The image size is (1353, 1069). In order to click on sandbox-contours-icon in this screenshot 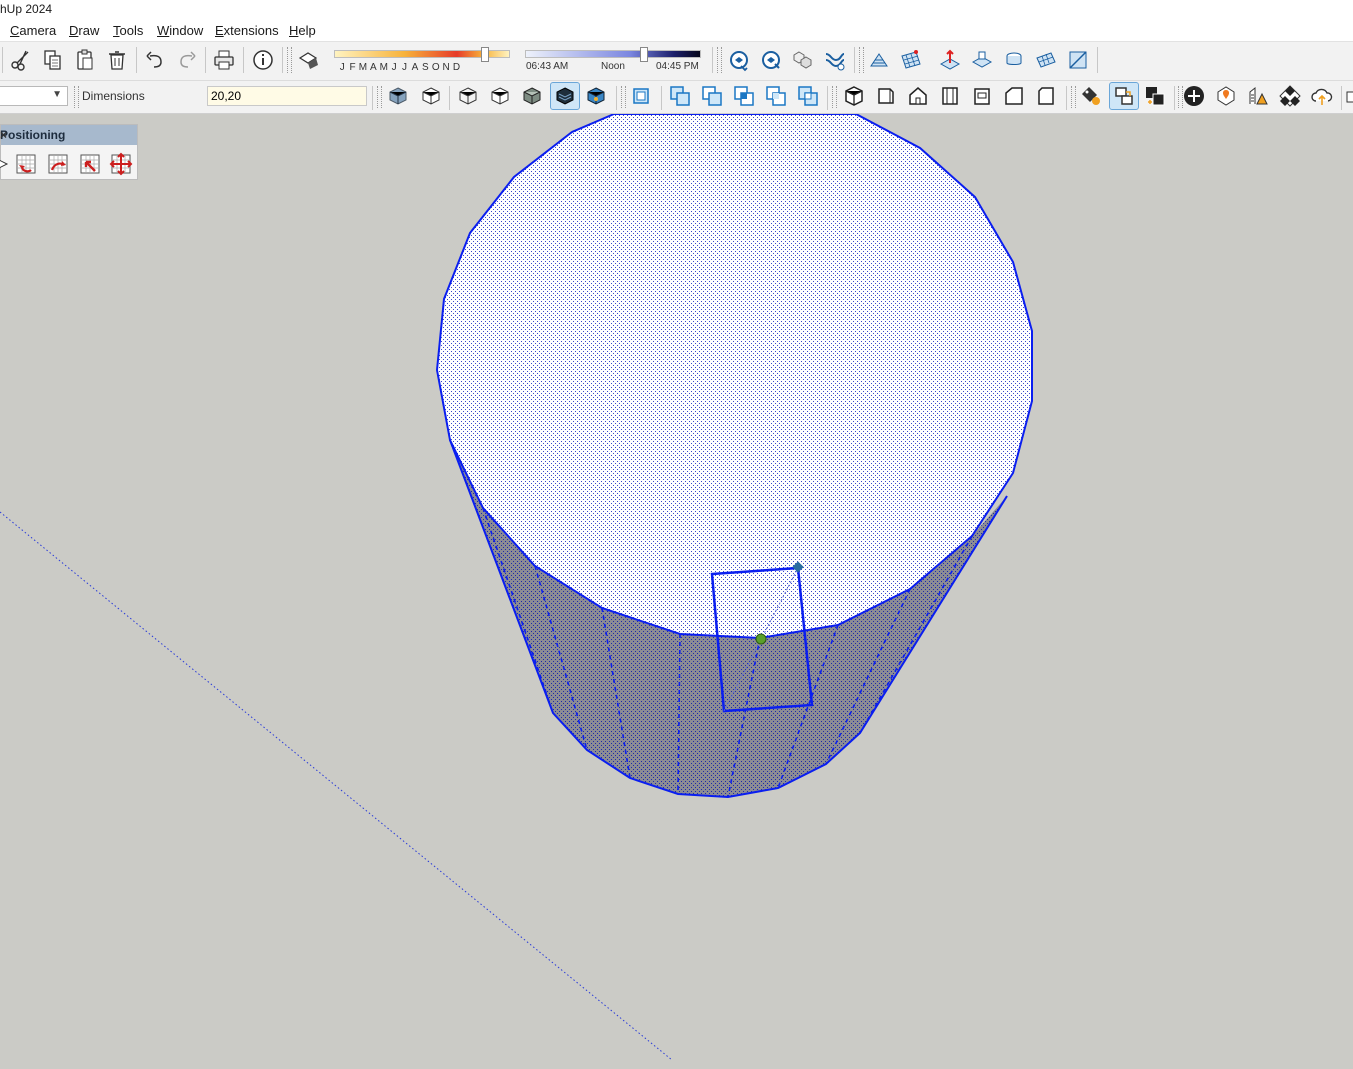, I will do `click(879, 60)`.